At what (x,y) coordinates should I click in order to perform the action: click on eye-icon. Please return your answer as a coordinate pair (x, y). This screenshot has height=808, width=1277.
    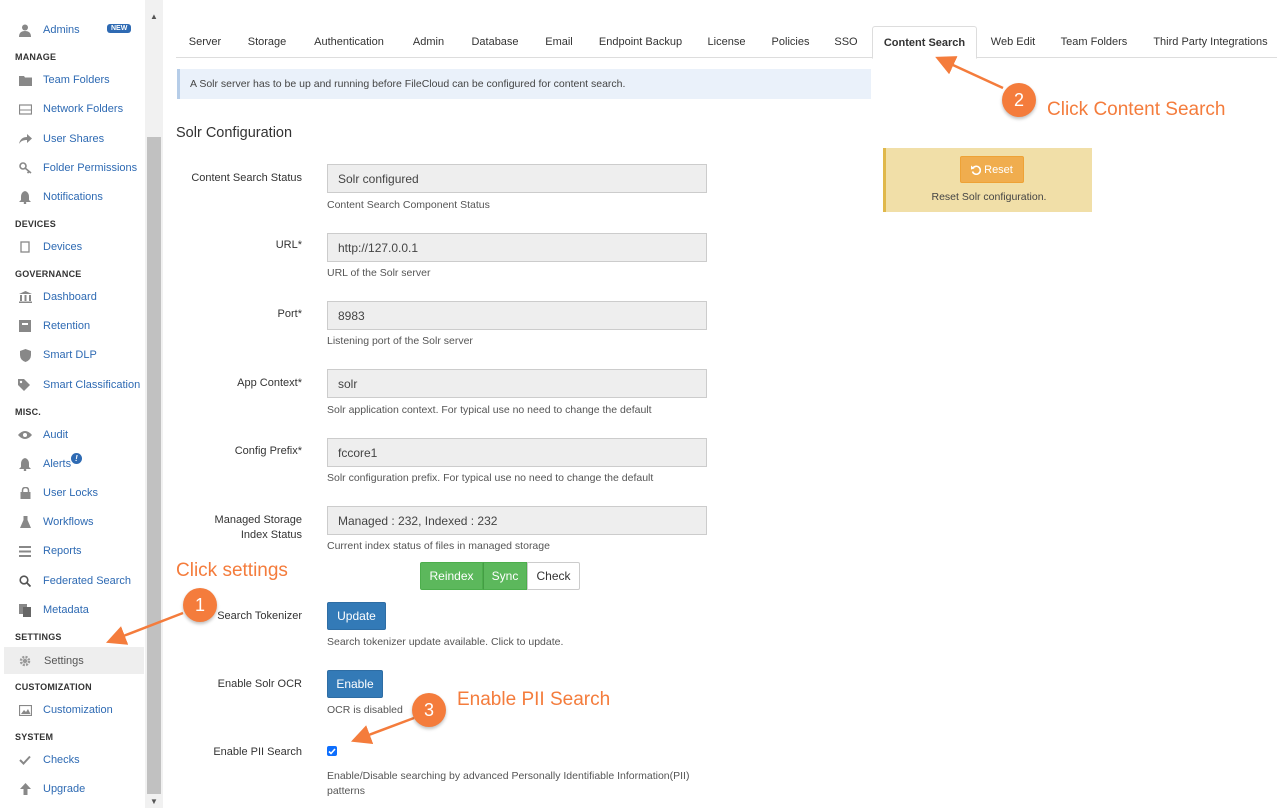
    Looking at the image, I should click on (25, 435).